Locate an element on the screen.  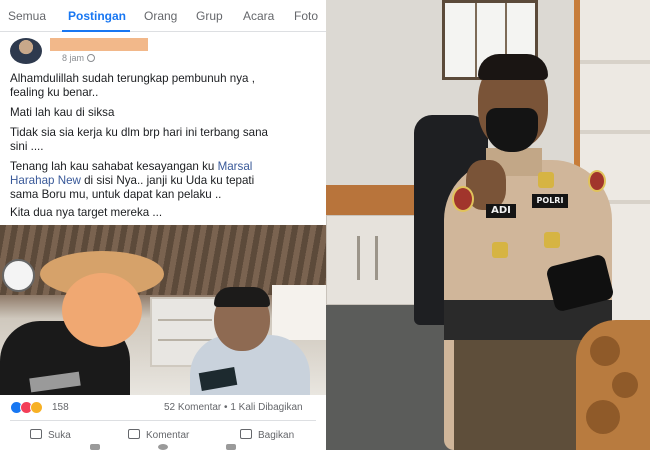
search-tabs: Semua Postingan Orang Grup Acara Foto is located at coordinates (163, 16).